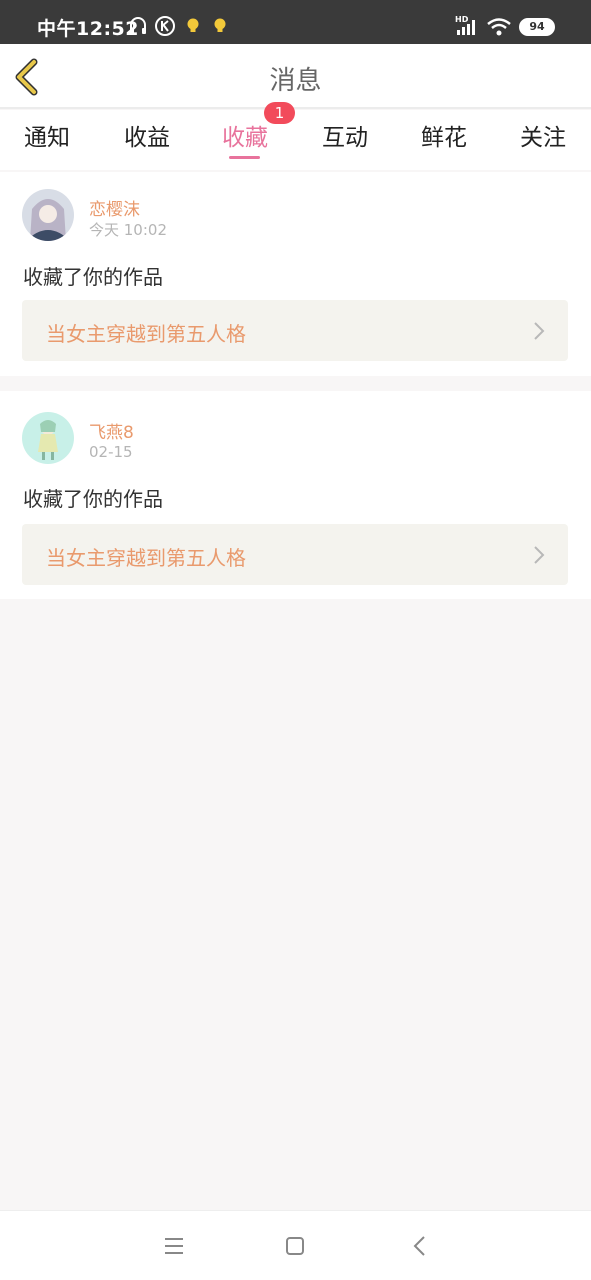  Describe the element at coordinates (295, 140) in the screenshot. I see `tab-bar: 通知 收益 收藏 互动 鲜花 关注` at that location.